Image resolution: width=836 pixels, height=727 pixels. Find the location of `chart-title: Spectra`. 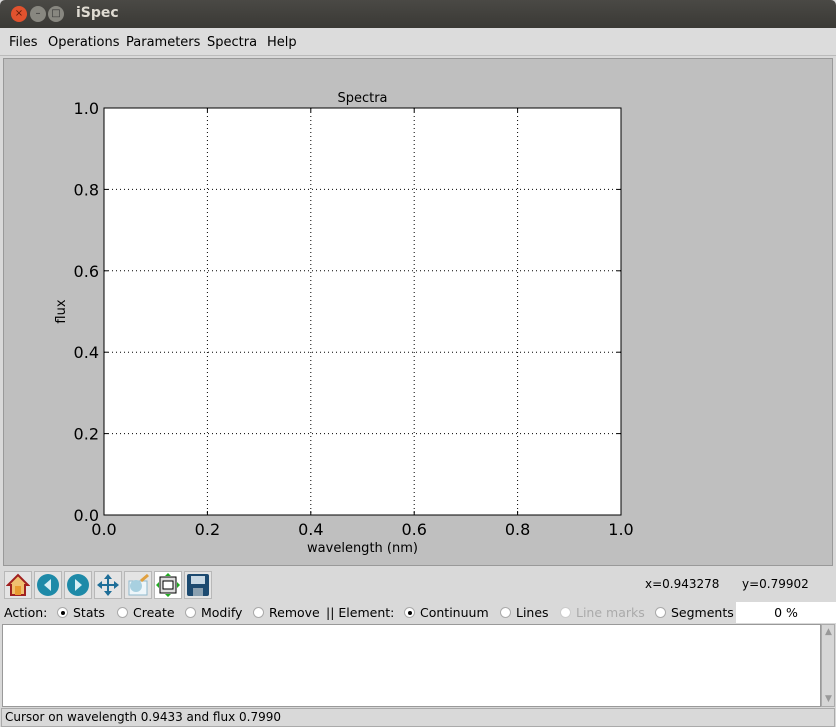

chart-title: Spectra is located at coordinates (362, 98).